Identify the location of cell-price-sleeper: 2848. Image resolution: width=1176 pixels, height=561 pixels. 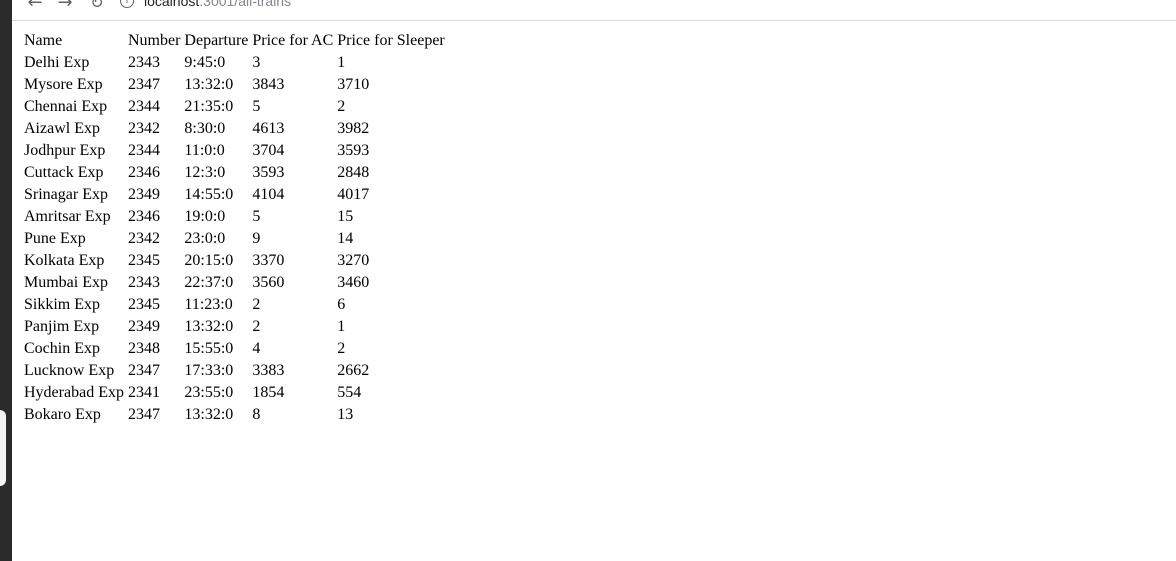
(353, 172).